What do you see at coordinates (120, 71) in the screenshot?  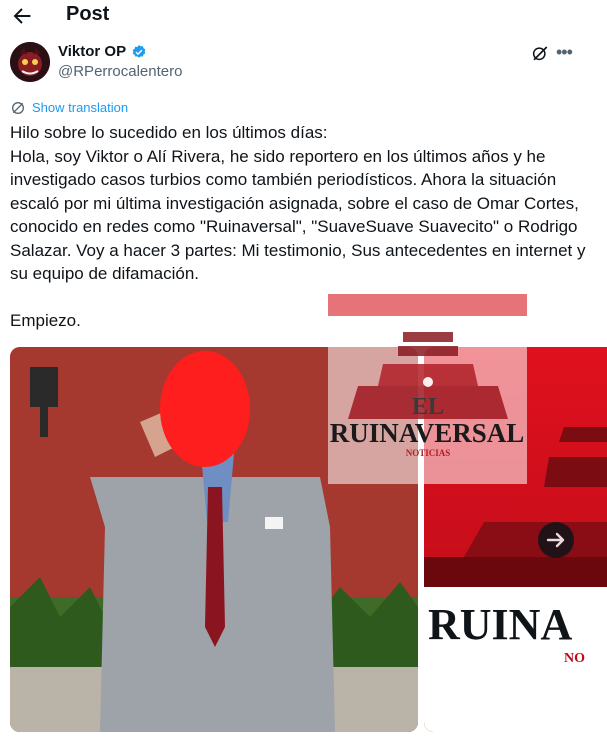 I see `author-handle: @RPerrocalentero` at bounding box center [120, 71].